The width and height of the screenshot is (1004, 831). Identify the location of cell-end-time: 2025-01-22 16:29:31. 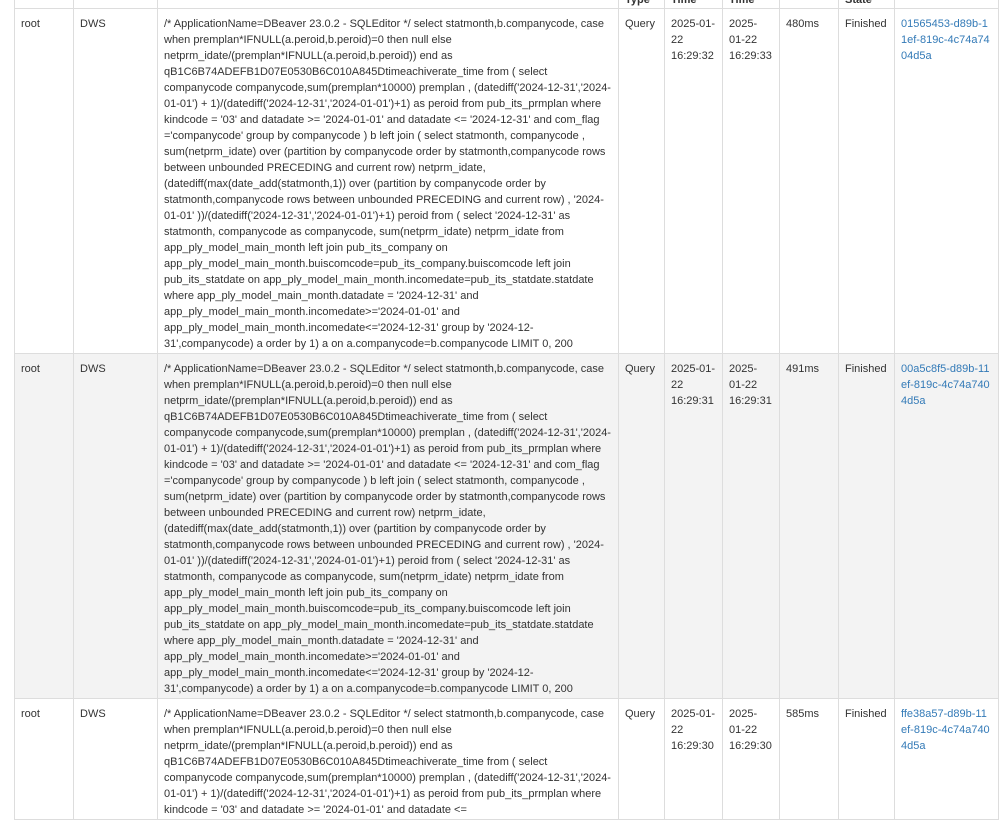
(751, 526).